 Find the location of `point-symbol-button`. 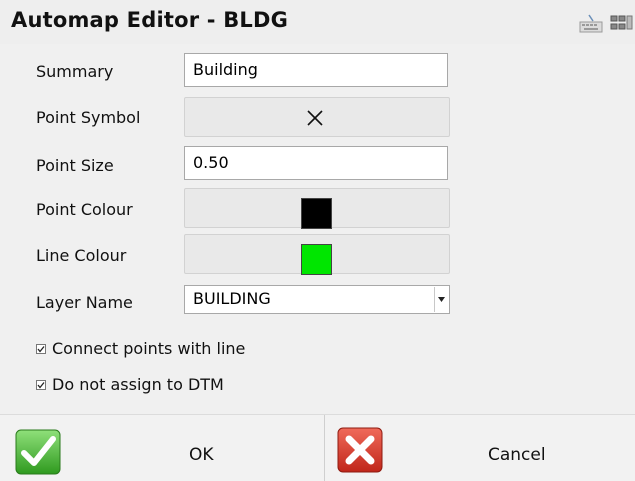

point-symbol-button is located at coordinates (317, 117).